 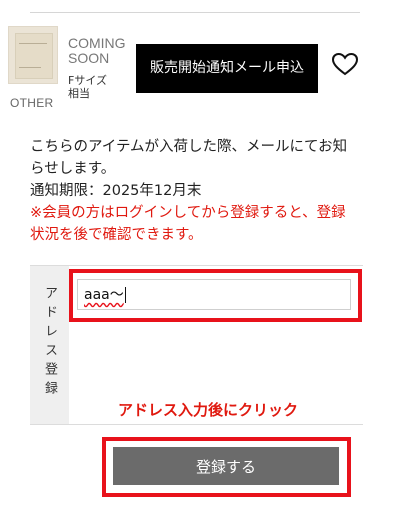 I want to click on address-label: アドレス登録, so click(x=49, y=343).